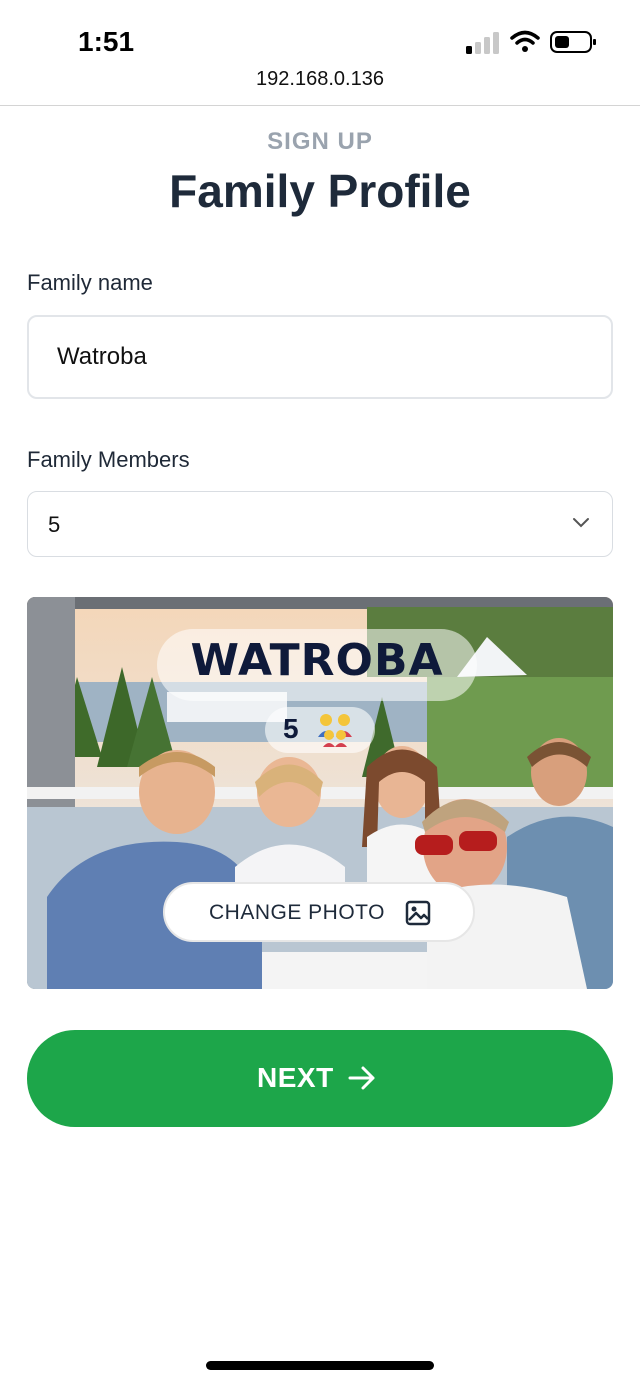  Describe the element at coordinates (320, 141) in the screenshot. I see `page-eyebrow: SIGN UP` at that location.